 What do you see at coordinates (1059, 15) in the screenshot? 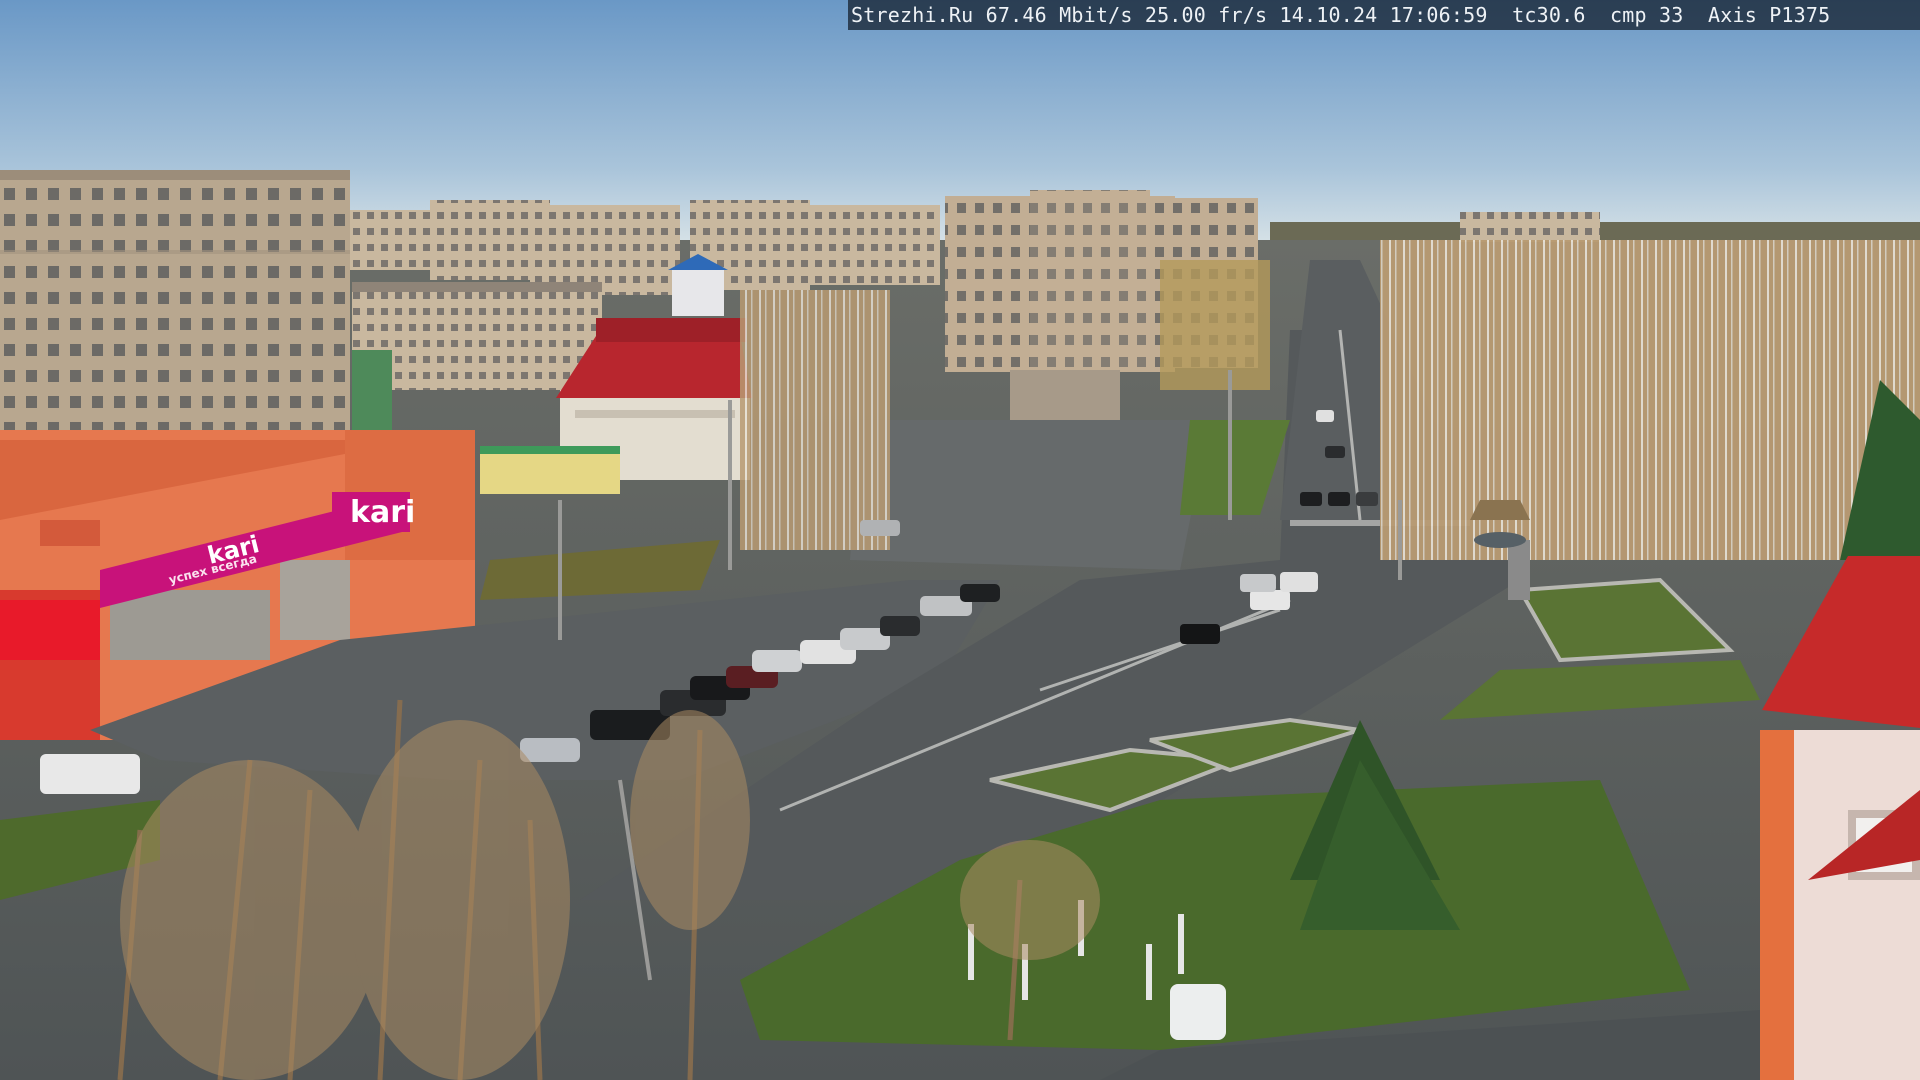
I see `overlay-bitrate: 67.46 Mbit/s` at bounding box center [1059, 15].